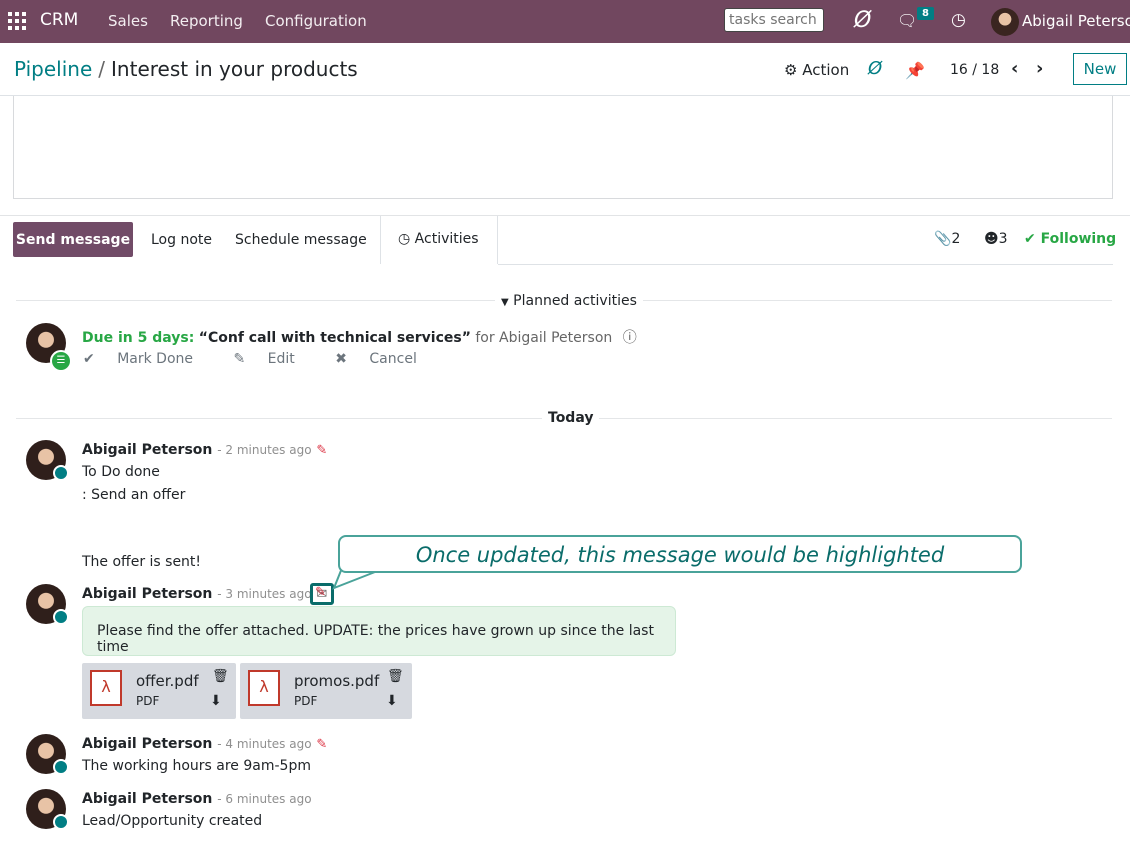 This screenshot has width=1130, height=865. What do you see at coordinates (17, 21) in the screenshot?
I see `apps-grid-icon` at bounding box center [17, 21].